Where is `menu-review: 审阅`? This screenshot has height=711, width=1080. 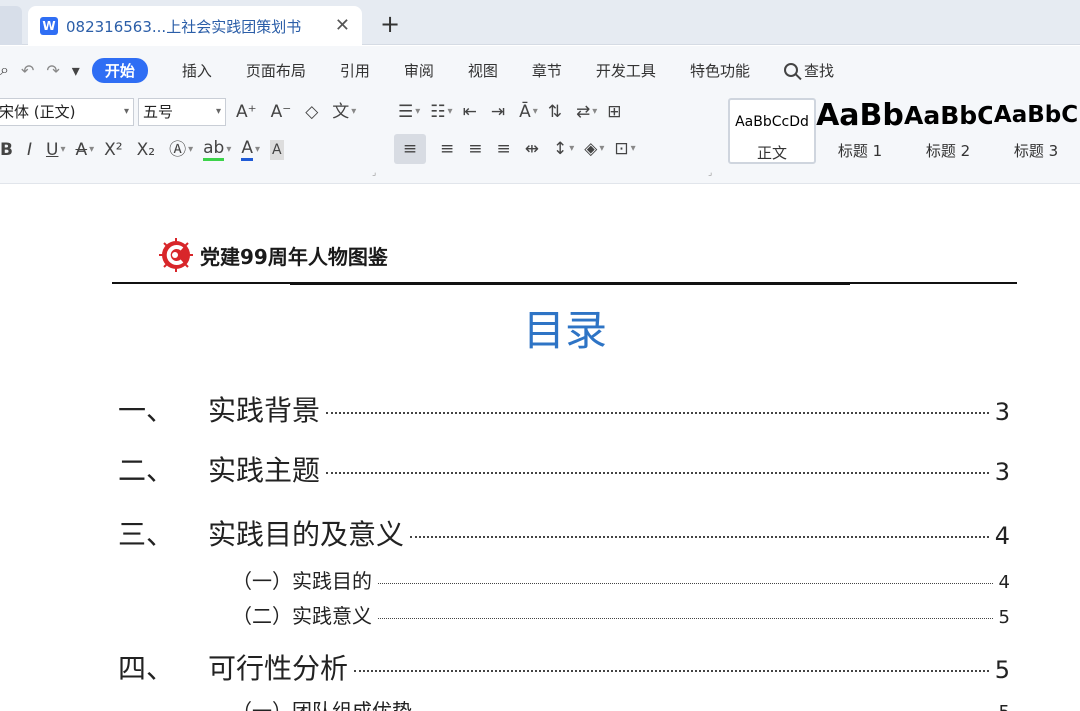
menu-review: 审阅 is located at coordinates (419, 70).